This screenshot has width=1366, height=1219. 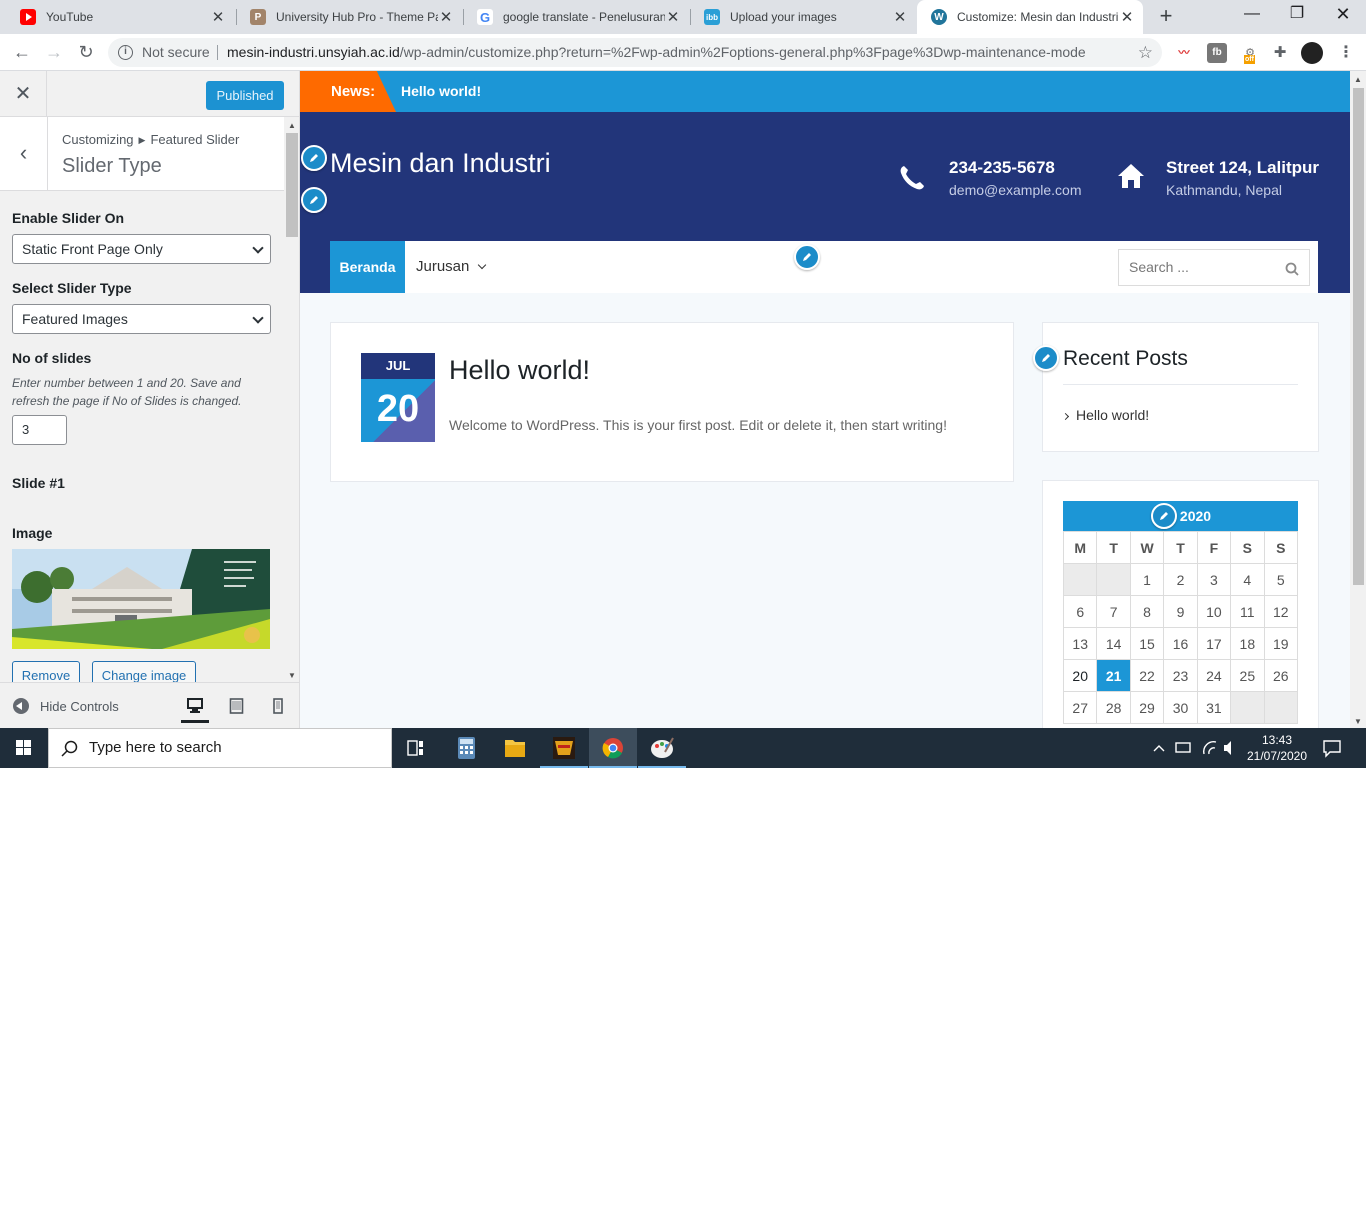 What do you see at coordinates (1217, 53) in the screenshot?
I see `extension-fb-icon: fb` at bounding box center [1217, 53].